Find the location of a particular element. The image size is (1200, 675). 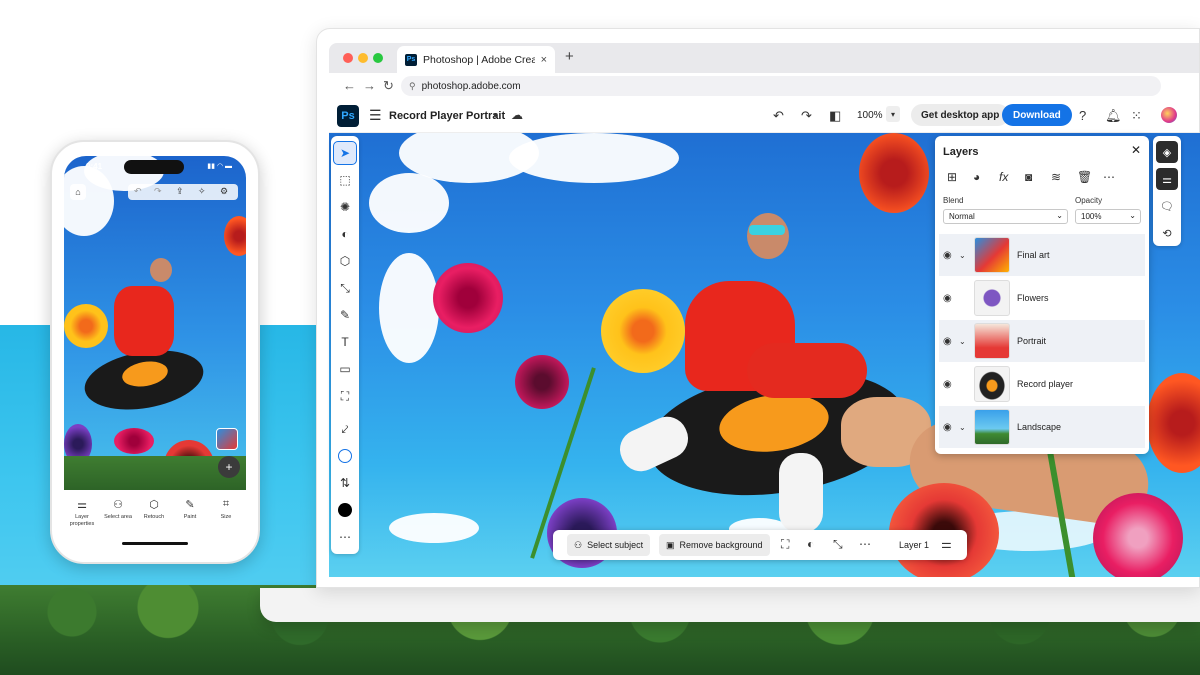

layer-row-final-art: ◉ ⌄ Final art is located at coordinates (1042, 255).